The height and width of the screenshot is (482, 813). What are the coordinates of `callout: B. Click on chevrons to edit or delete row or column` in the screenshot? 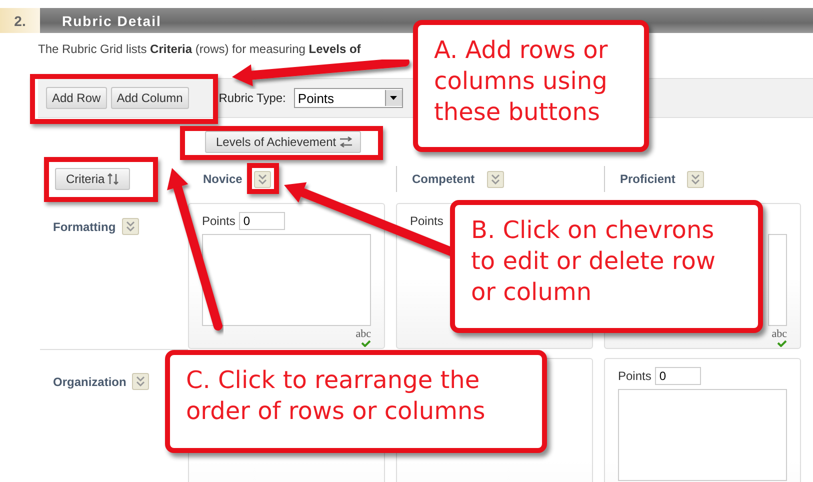 It's located at (606, 266).